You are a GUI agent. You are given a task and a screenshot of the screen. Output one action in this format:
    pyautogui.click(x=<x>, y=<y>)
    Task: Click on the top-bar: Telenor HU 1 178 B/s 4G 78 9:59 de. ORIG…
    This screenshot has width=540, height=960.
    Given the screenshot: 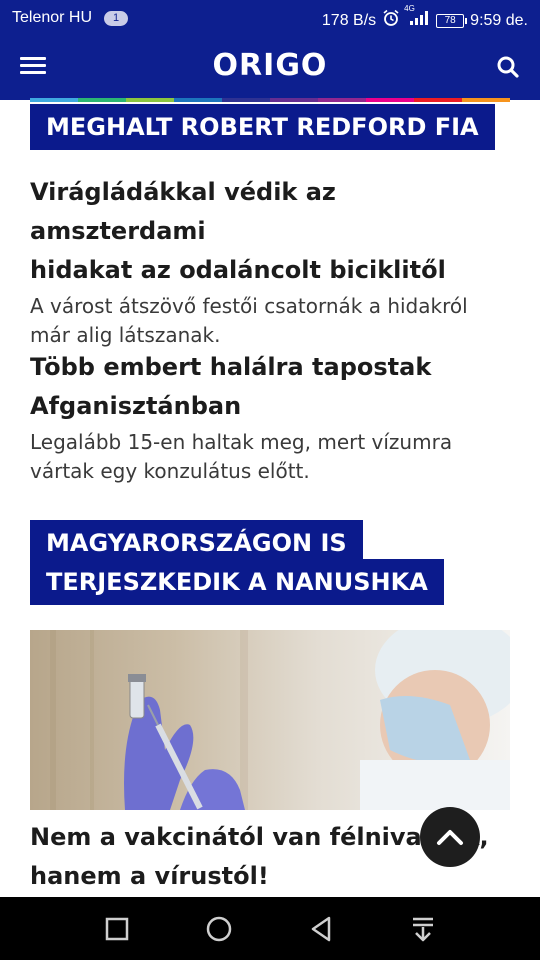 What is the action you would take?
    pyautogui.click(x=270, y=50)
    